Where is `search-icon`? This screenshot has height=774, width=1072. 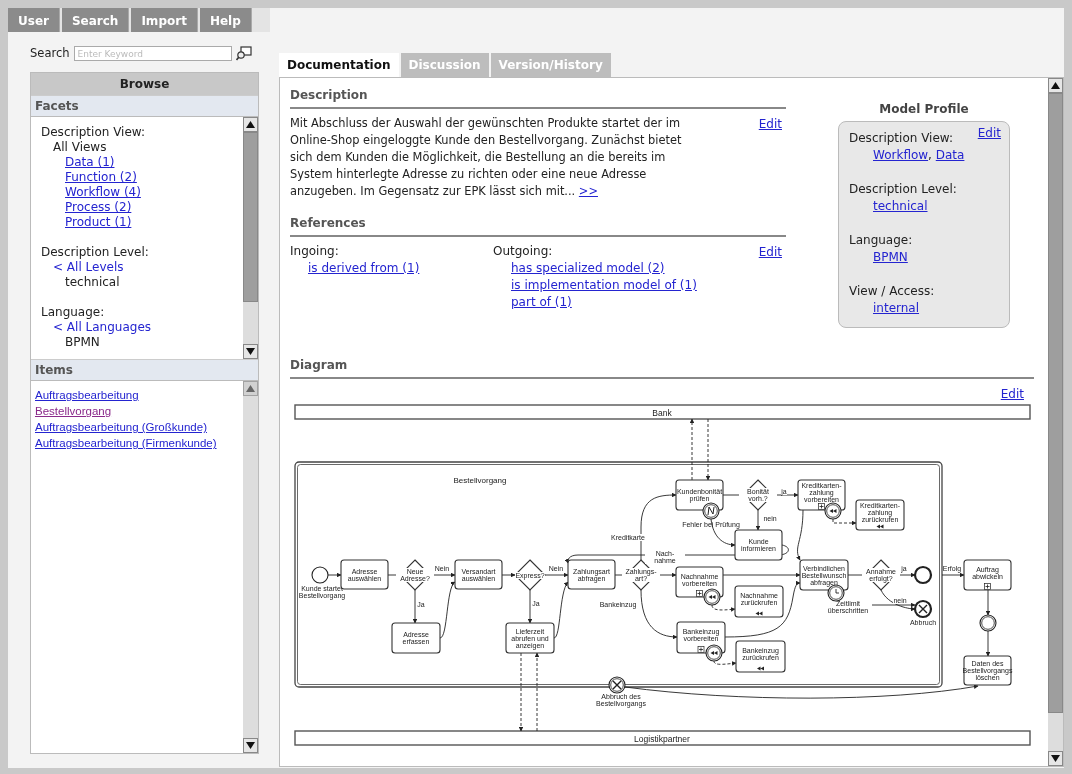 search-icon is located at coordinates (243, 54).